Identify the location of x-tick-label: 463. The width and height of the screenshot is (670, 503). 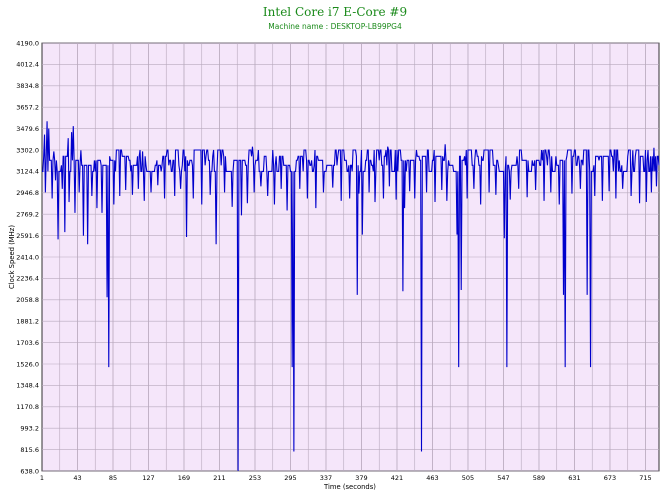
(432, 478).